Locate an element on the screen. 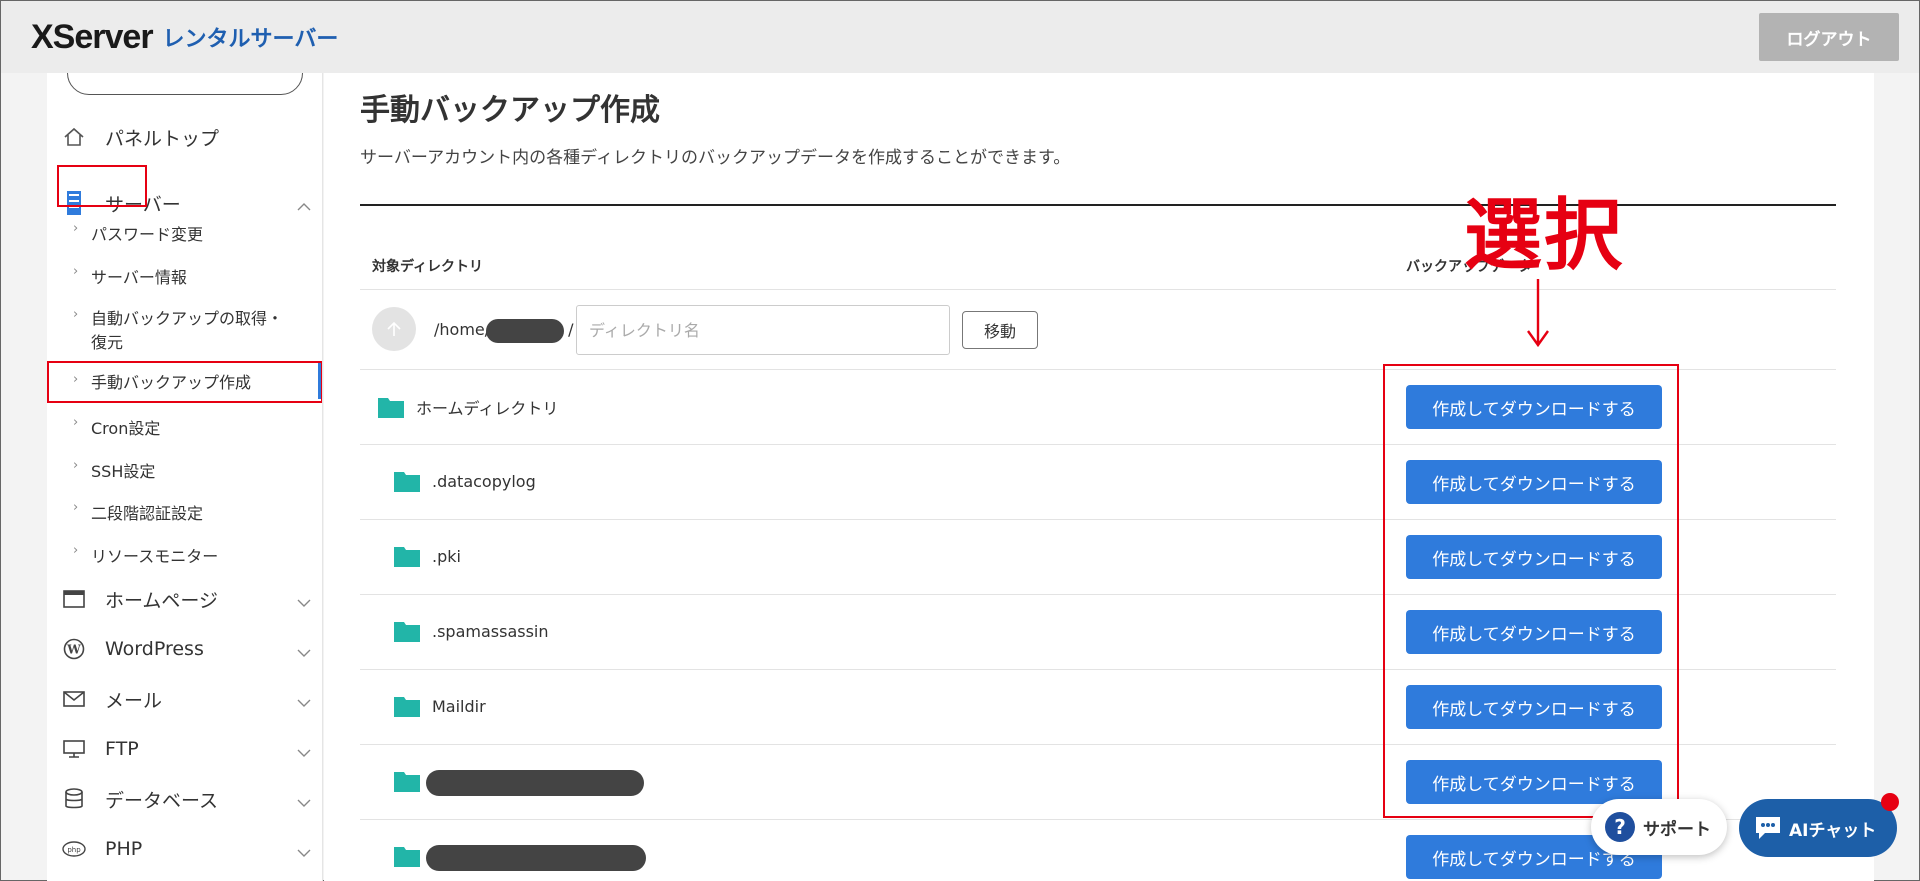 The image size is (1920, 881). help-icon: ? is located at coordinates (1620, 827).